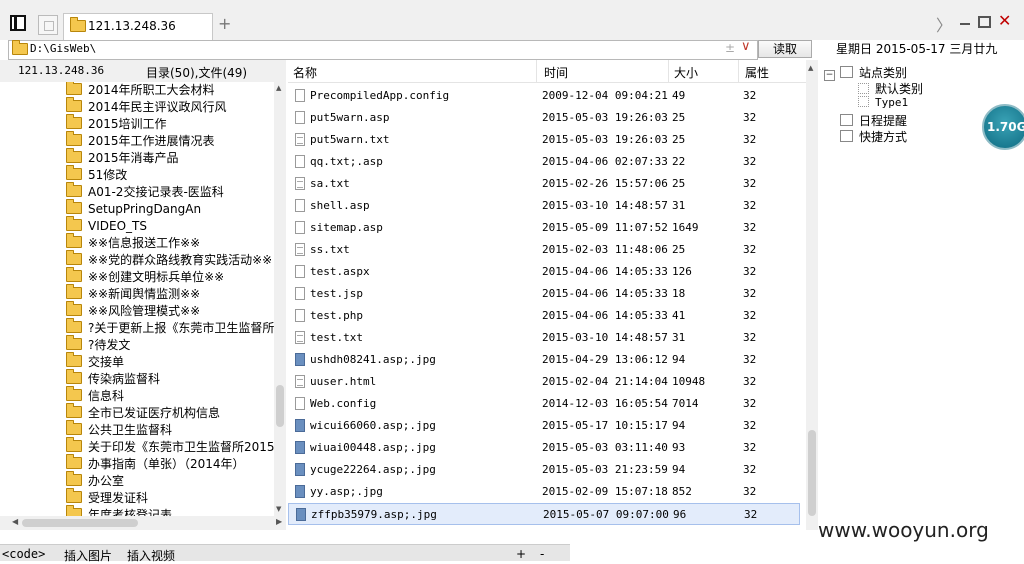 The height and width of the screenshot is (564, 1024). What do you see at coordinates (301, 514) in the screenshot?
I see `image-file-icon` at bounding box center [301, 514].